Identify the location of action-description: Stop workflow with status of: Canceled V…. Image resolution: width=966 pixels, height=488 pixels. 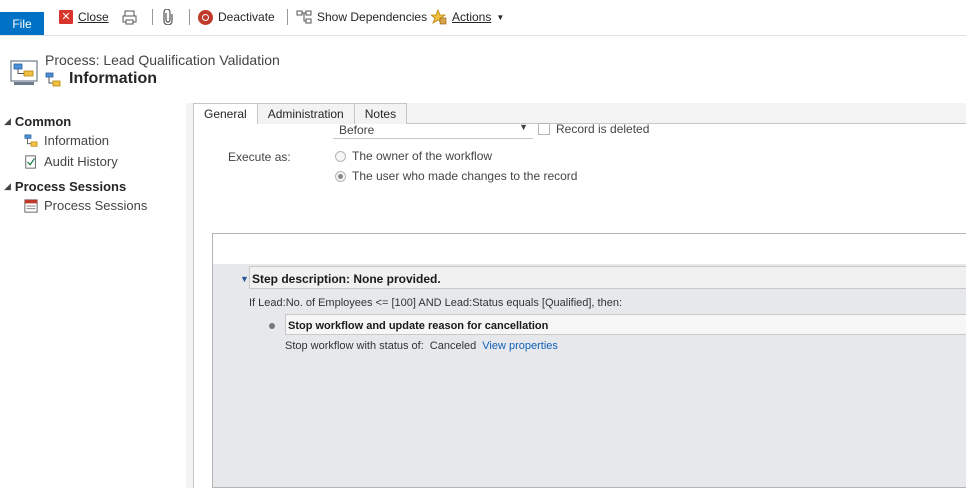
(421, 346).